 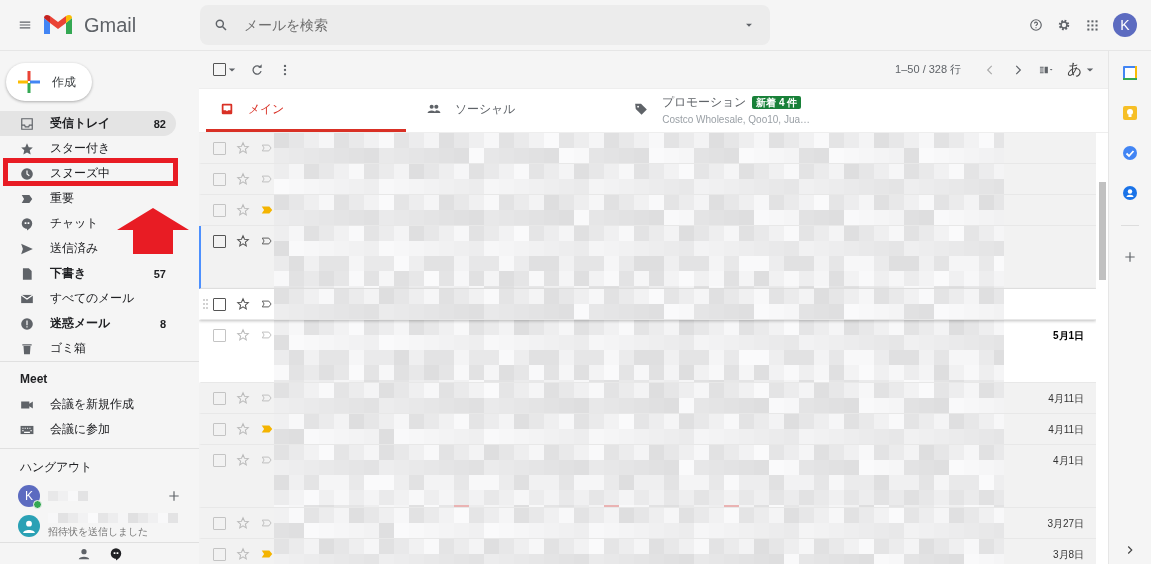 I want to click on contact-icon, so click(x=1130, y=193).